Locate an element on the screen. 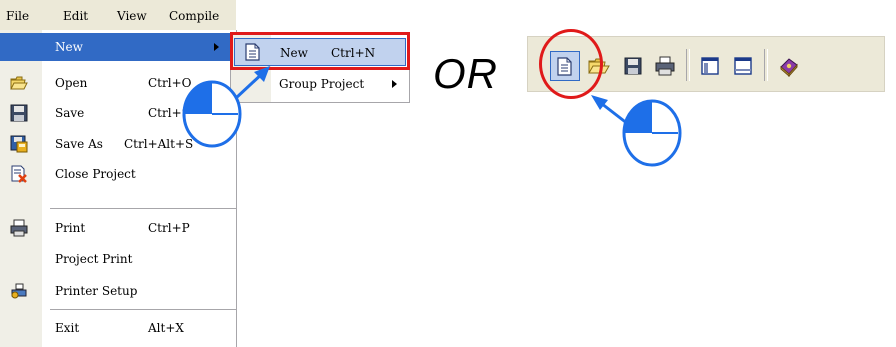  pointer-callout-menu is located at coordinates (226, 107).